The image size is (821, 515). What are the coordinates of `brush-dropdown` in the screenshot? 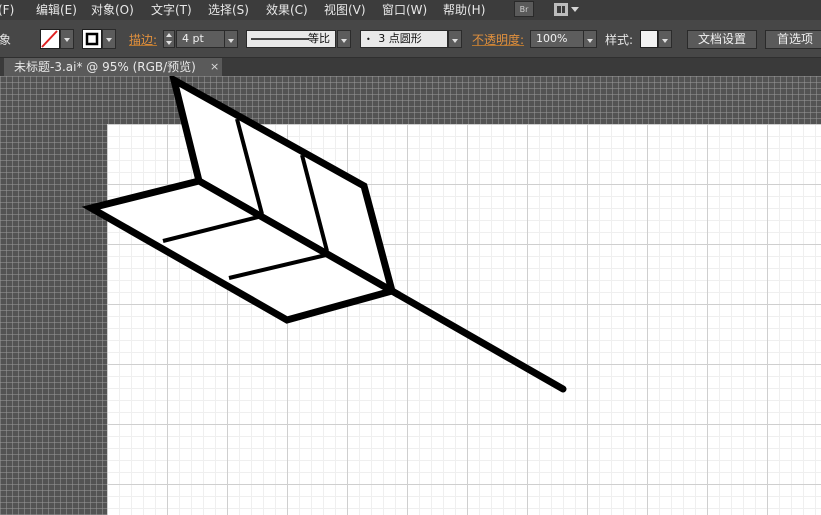 It's located at (455, 39).